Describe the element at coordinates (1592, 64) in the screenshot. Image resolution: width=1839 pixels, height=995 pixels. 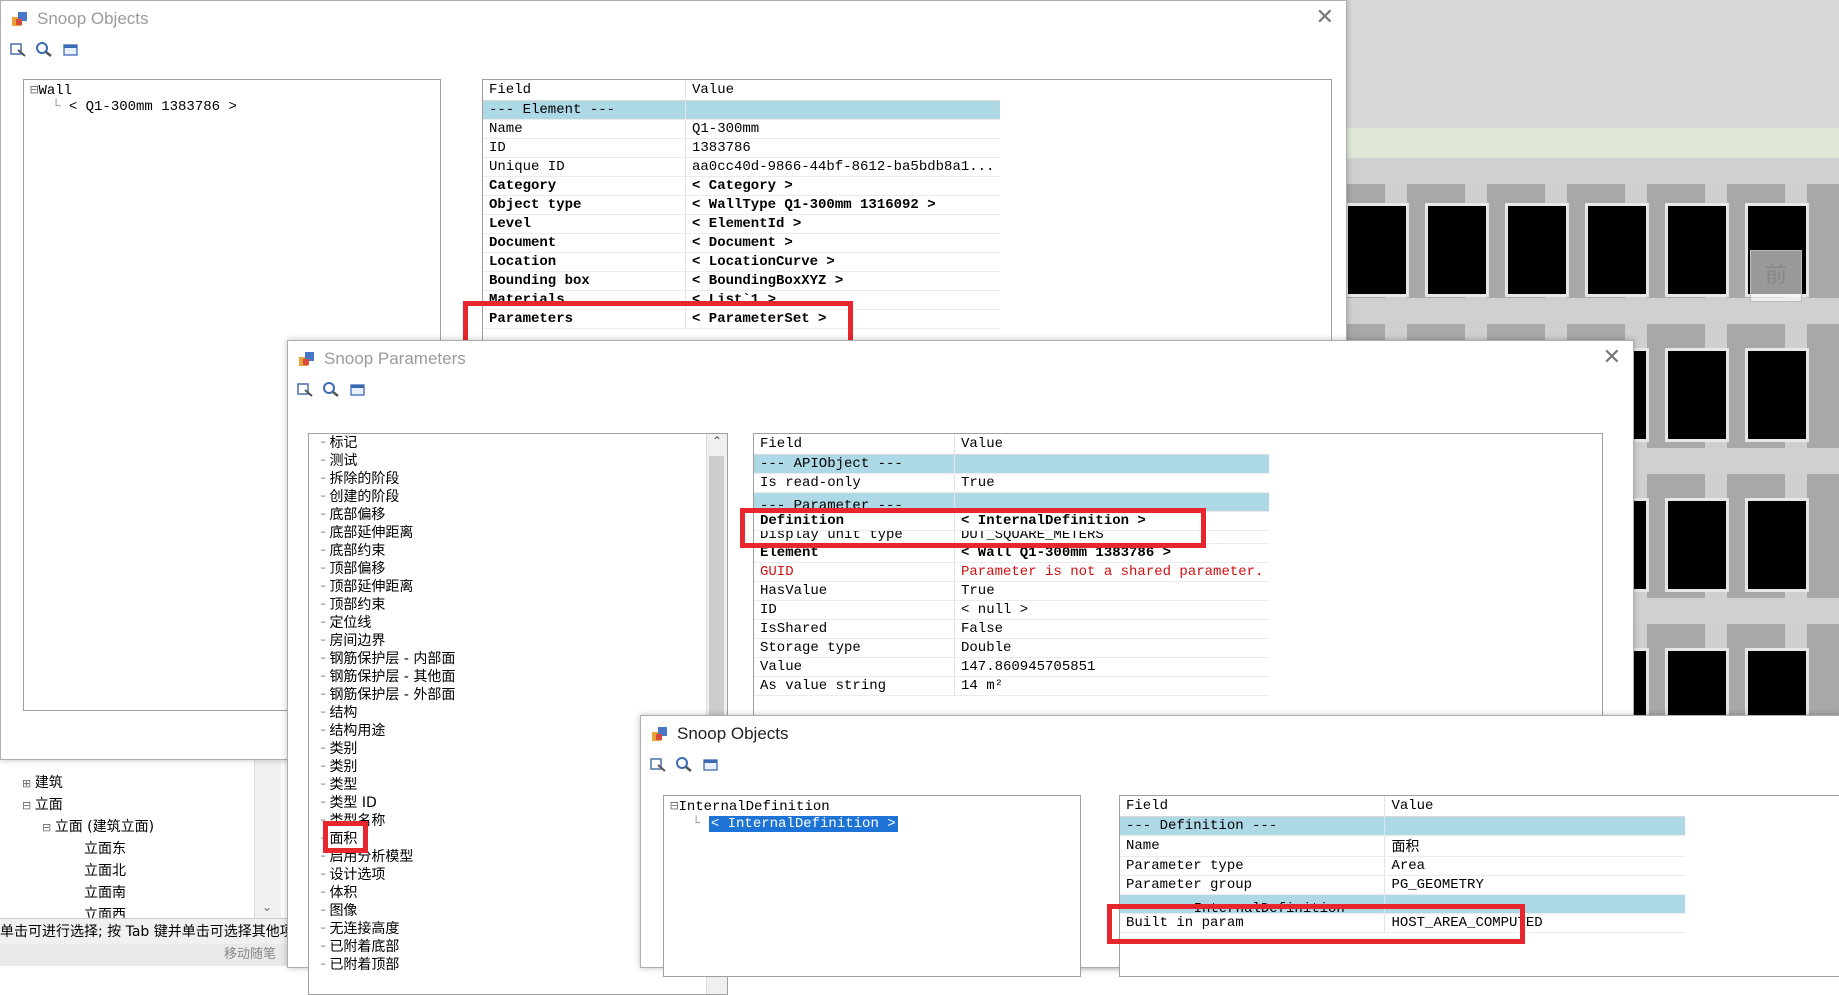
I see `viewport-top-strip` at that location.